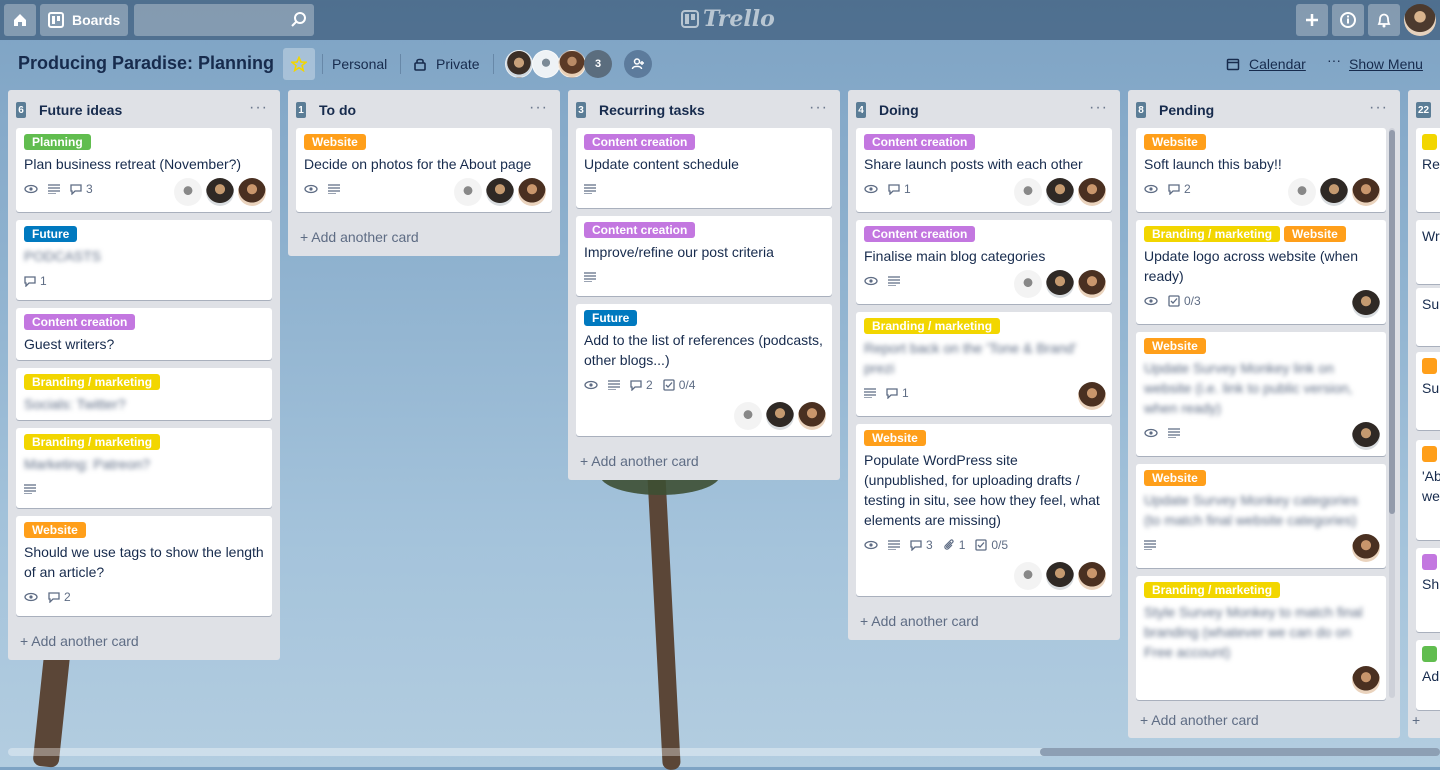  I want to click on star-board-button, so click(299, 64).